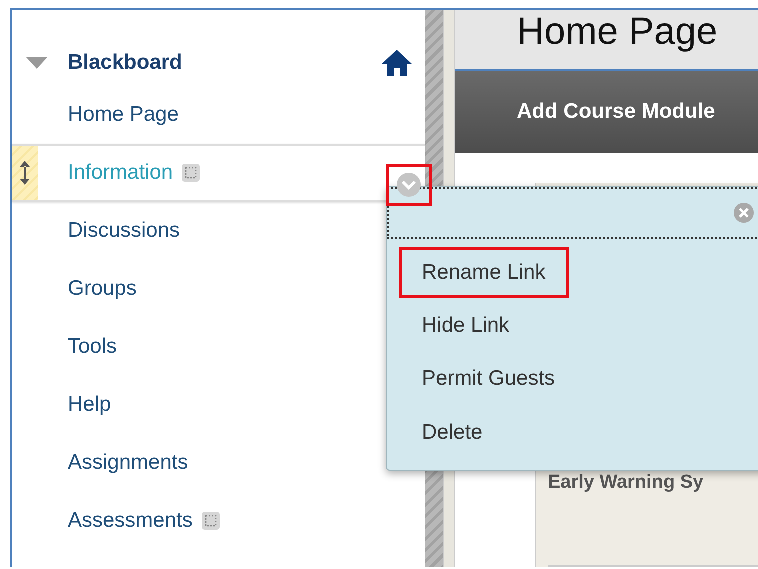 The width and height of the screenshot is (758, 569). Describe the element at coordinates (606, 40) in the screenshot. I see `page-title: Home Page` at that location.